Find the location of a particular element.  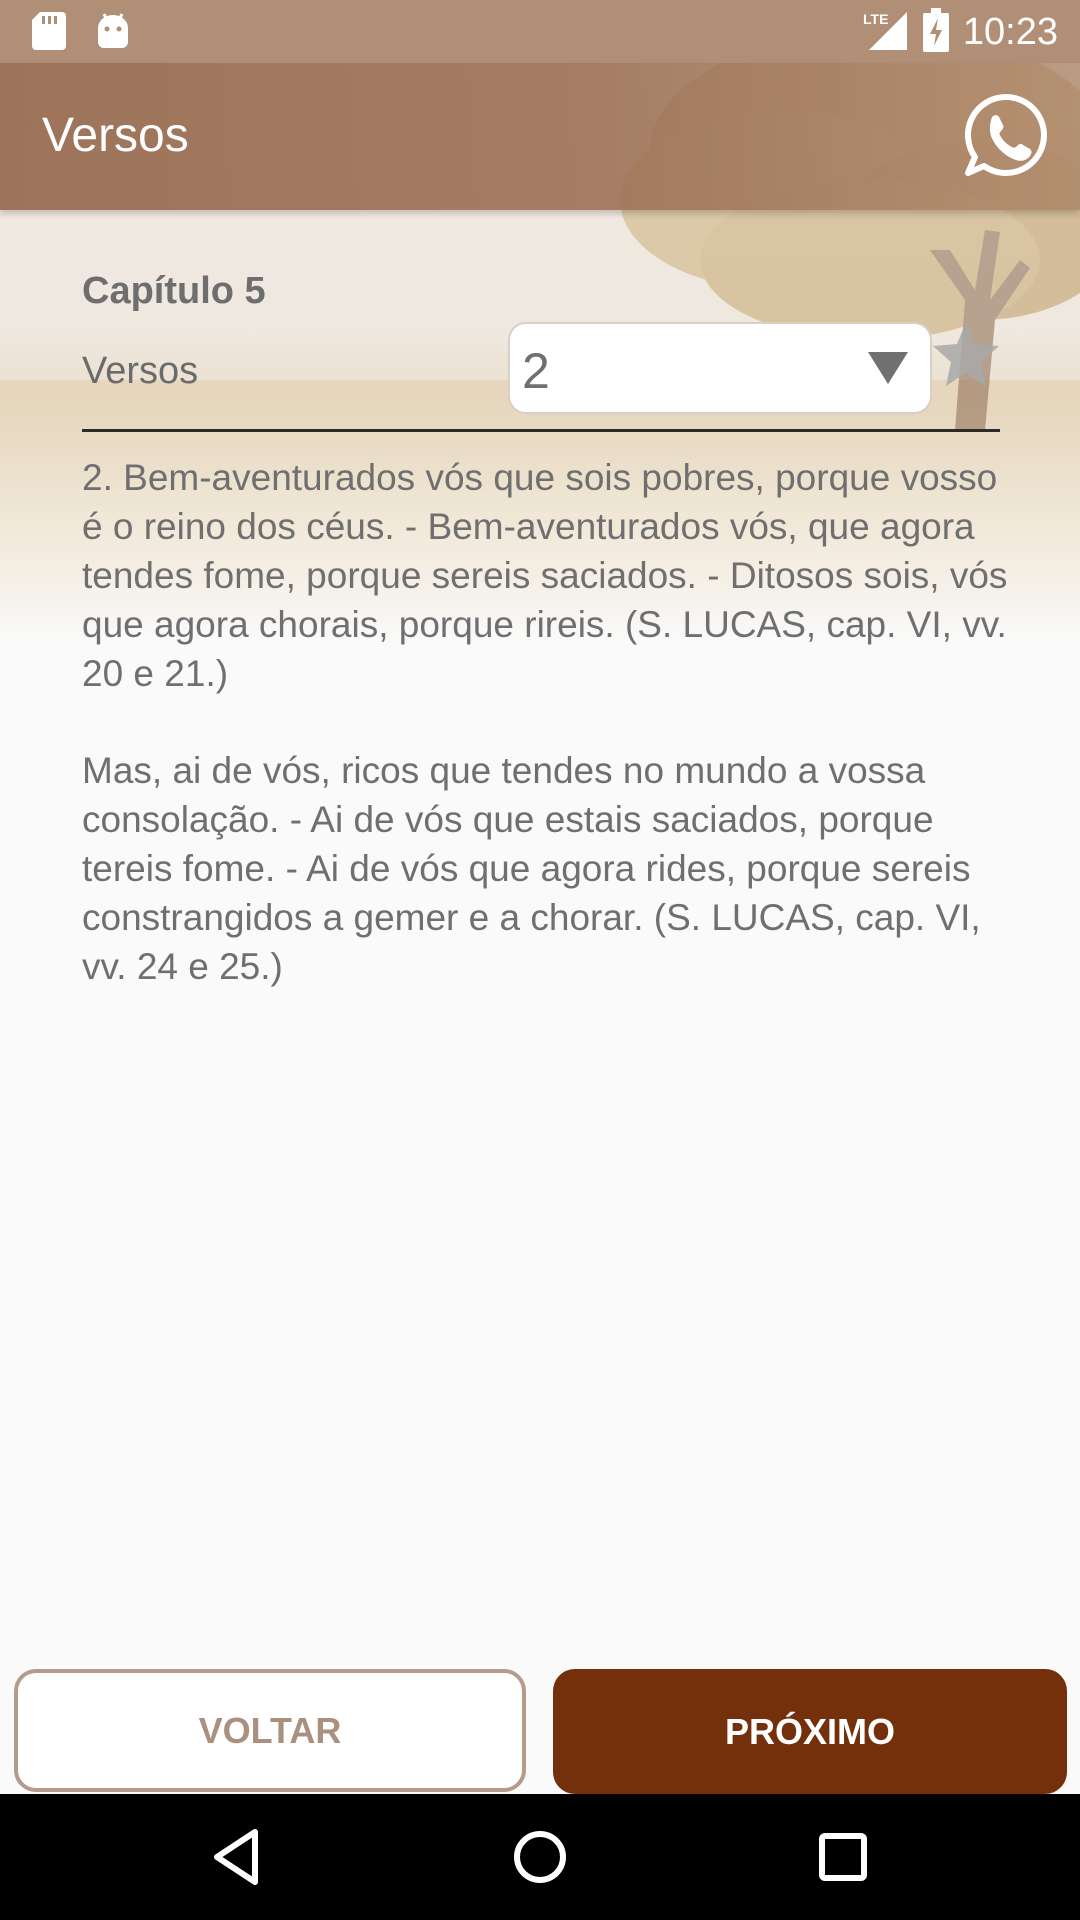

favorite-button is located at coordinates (966, 354).